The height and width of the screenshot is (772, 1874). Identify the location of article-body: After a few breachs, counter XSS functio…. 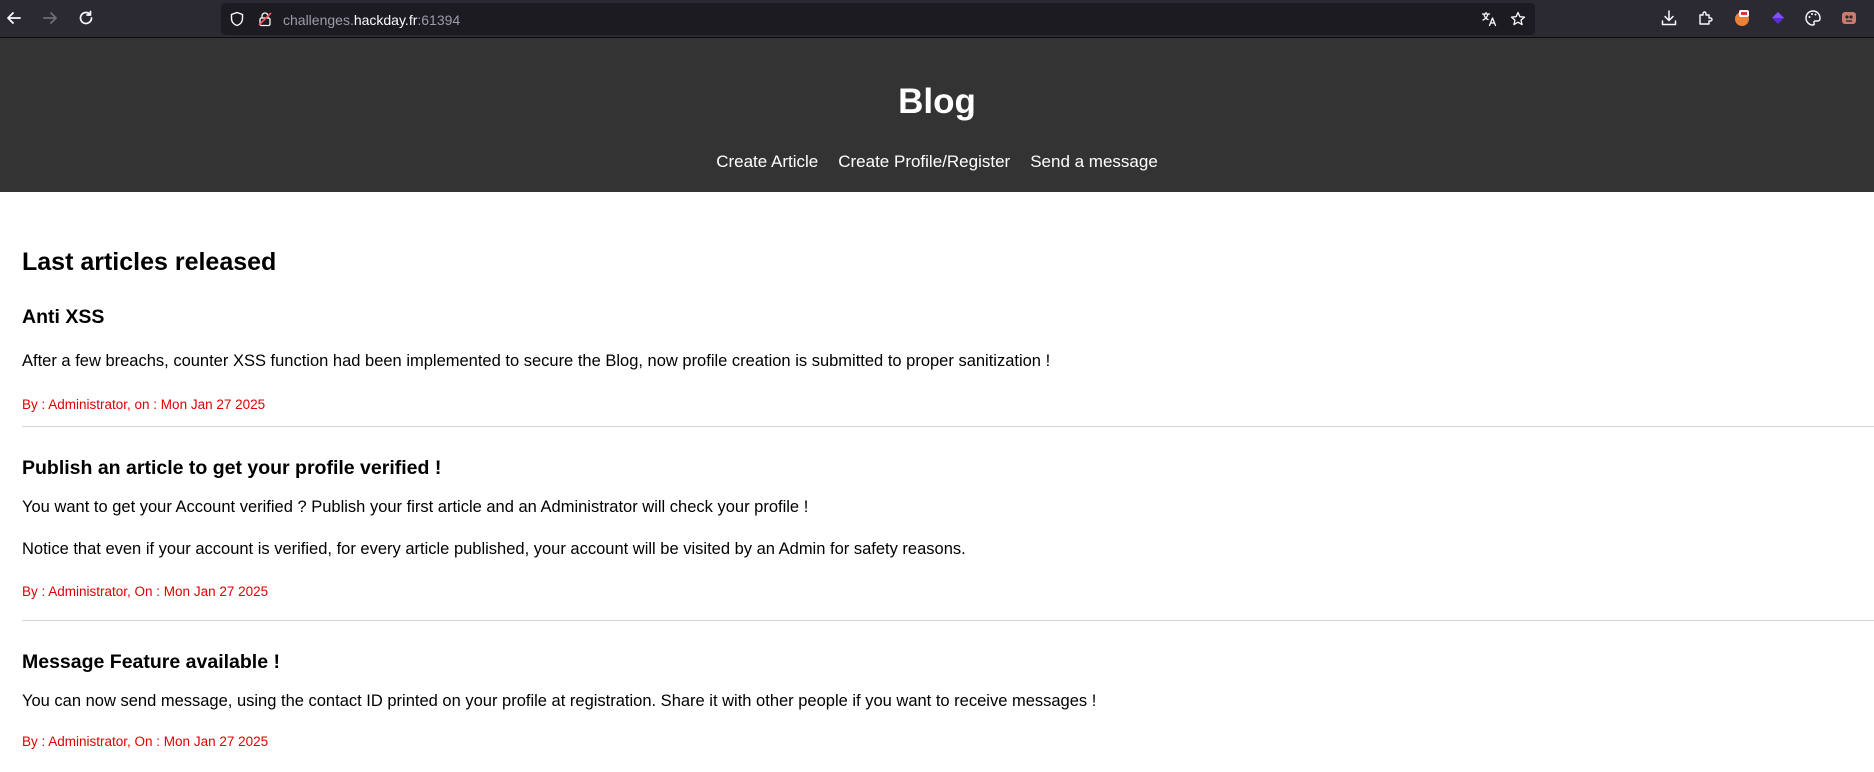
(536, 361).